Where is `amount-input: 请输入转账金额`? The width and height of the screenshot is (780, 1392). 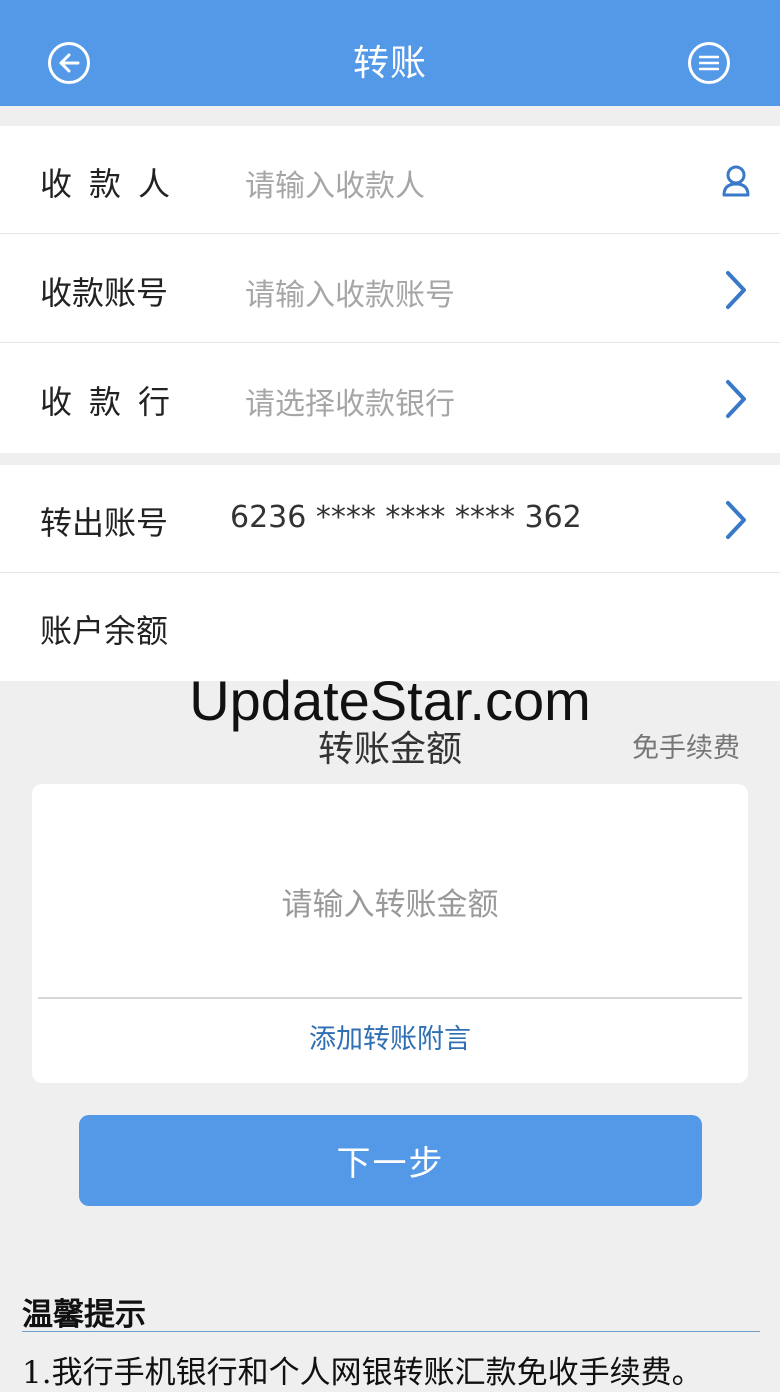
amount-input: 请输入转账金额 is located at coordinates (390, 901).